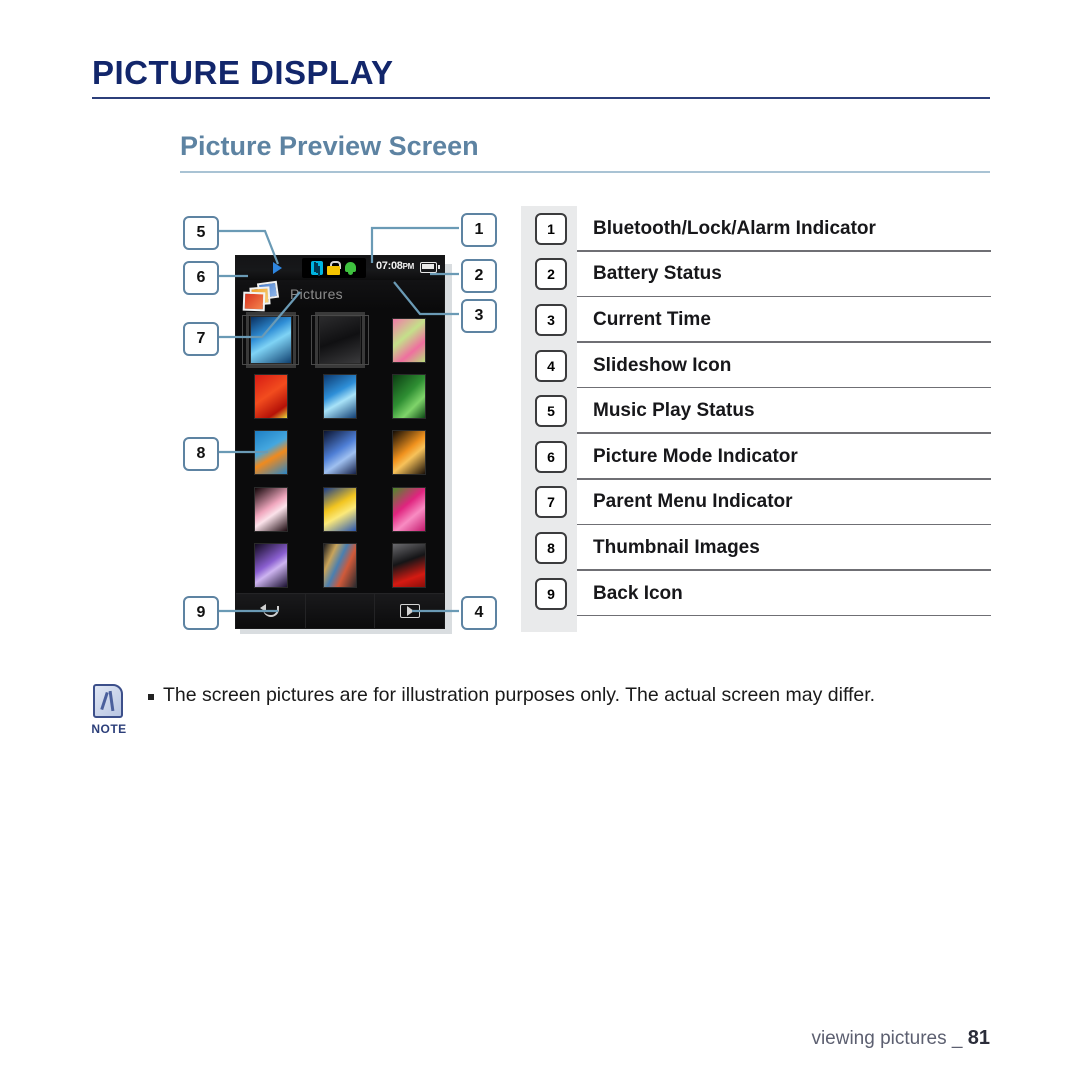 The height and width of the screenshot is (1080, 1080). What do you see at coordinates (201, 233) in the screenshot?
I see `callout-5: 5` at bounding box center [201, 233].